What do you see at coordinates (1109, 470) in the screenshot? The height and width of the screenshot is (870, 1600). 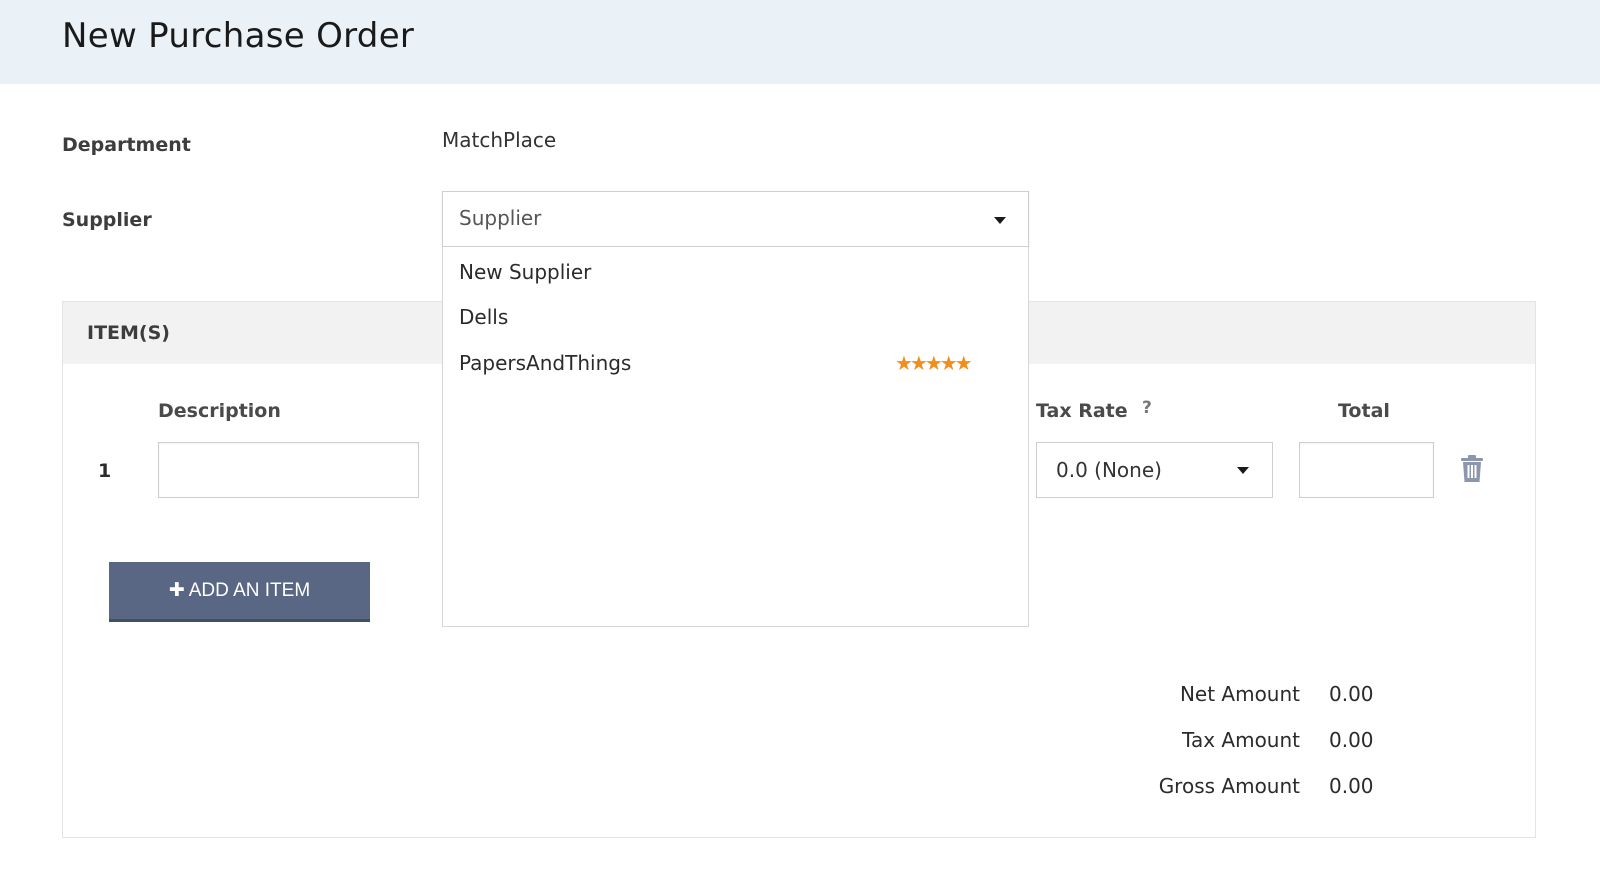 I see `tax-rate-value: 0.0 (None)` at bounding box center [1109, 470].